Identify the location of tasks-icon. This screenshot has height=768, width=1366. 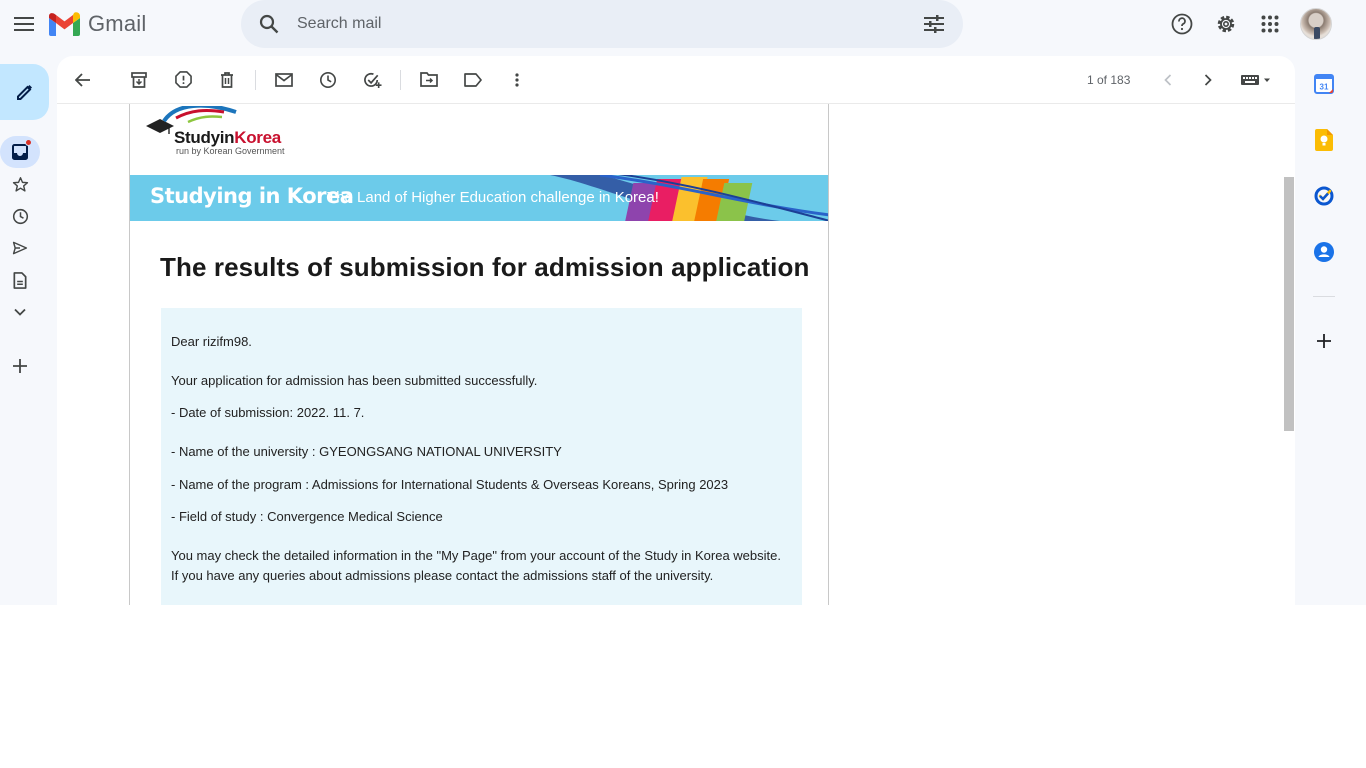
(1324, 196).